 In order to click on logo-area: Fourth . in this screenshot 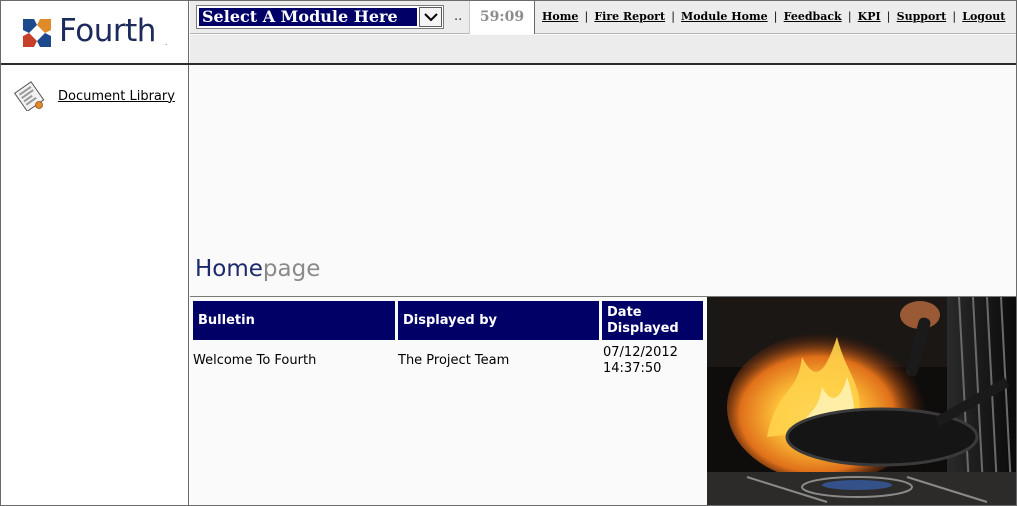, I will do `click(95, 32)`.